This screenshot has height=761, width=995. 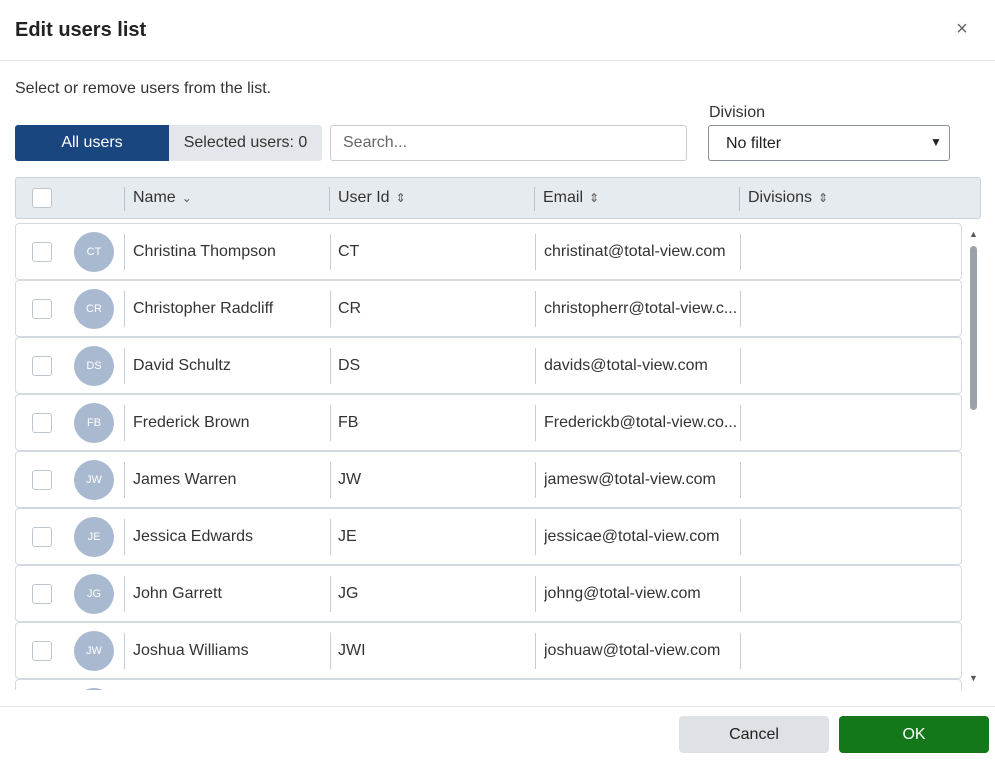 What do you see at coordinates (508, 143) in the screenshot?
I see `search-input` at bounding box center [508, 143].